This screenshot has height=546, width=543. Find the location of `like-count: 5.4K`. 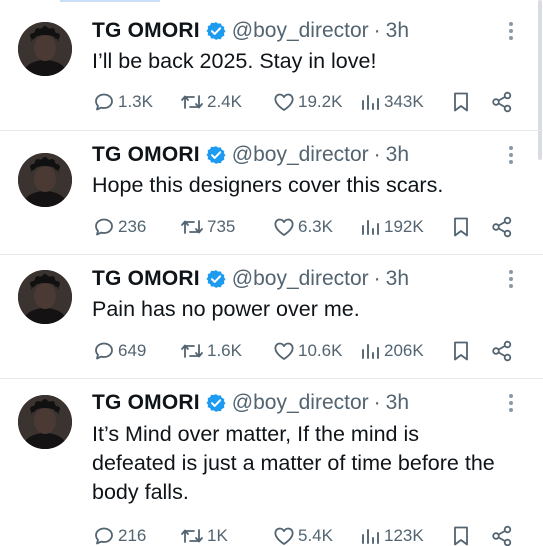

like-count: 5.4K is located at coordinates (315, 535).